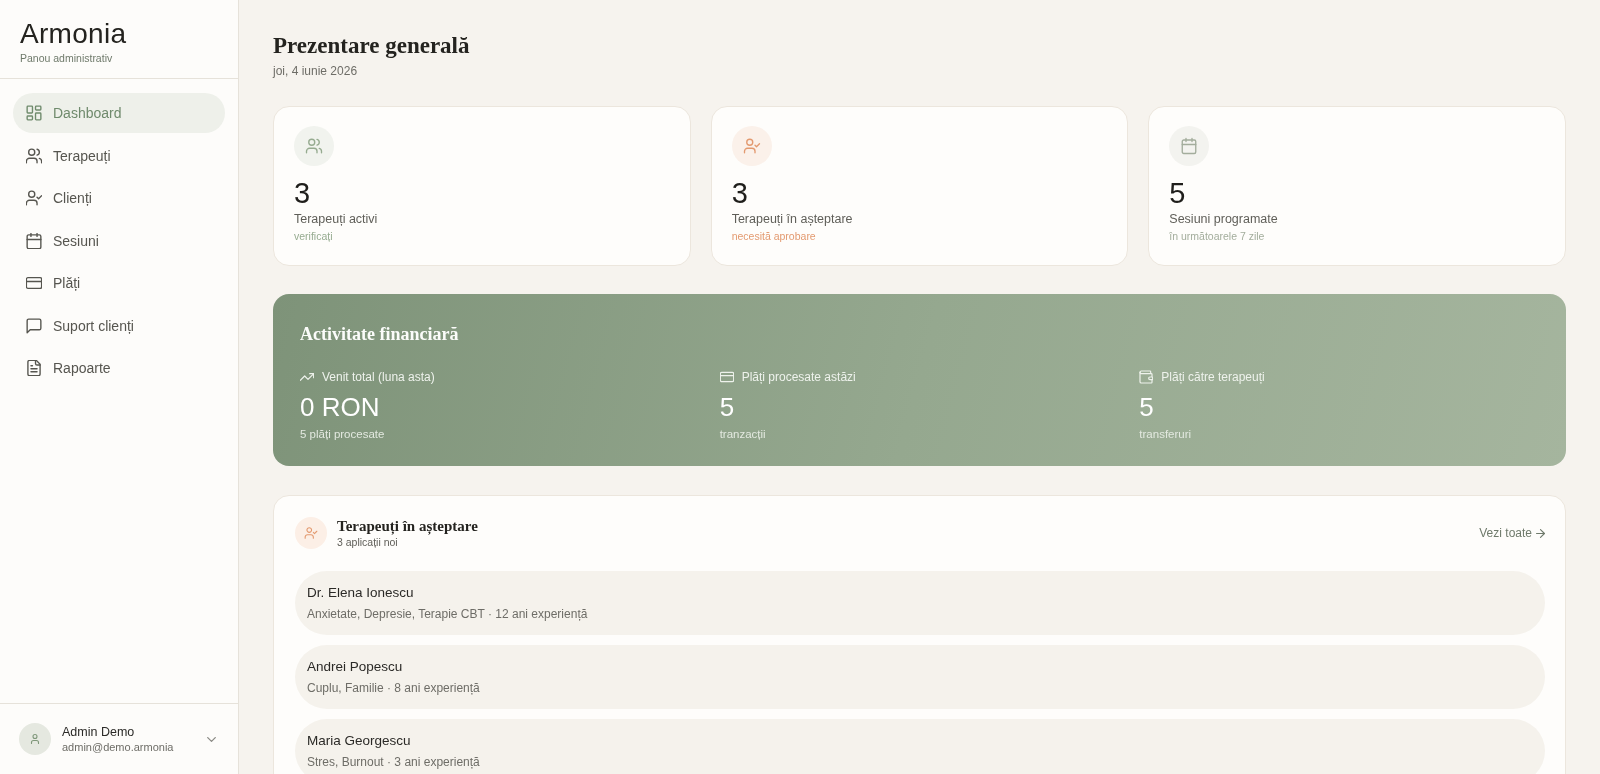 This screenshot has height=774, width=1600. Describe the element at coordinates (35, 739) in the screenshot. I see `user-avatar-icon` at that location.